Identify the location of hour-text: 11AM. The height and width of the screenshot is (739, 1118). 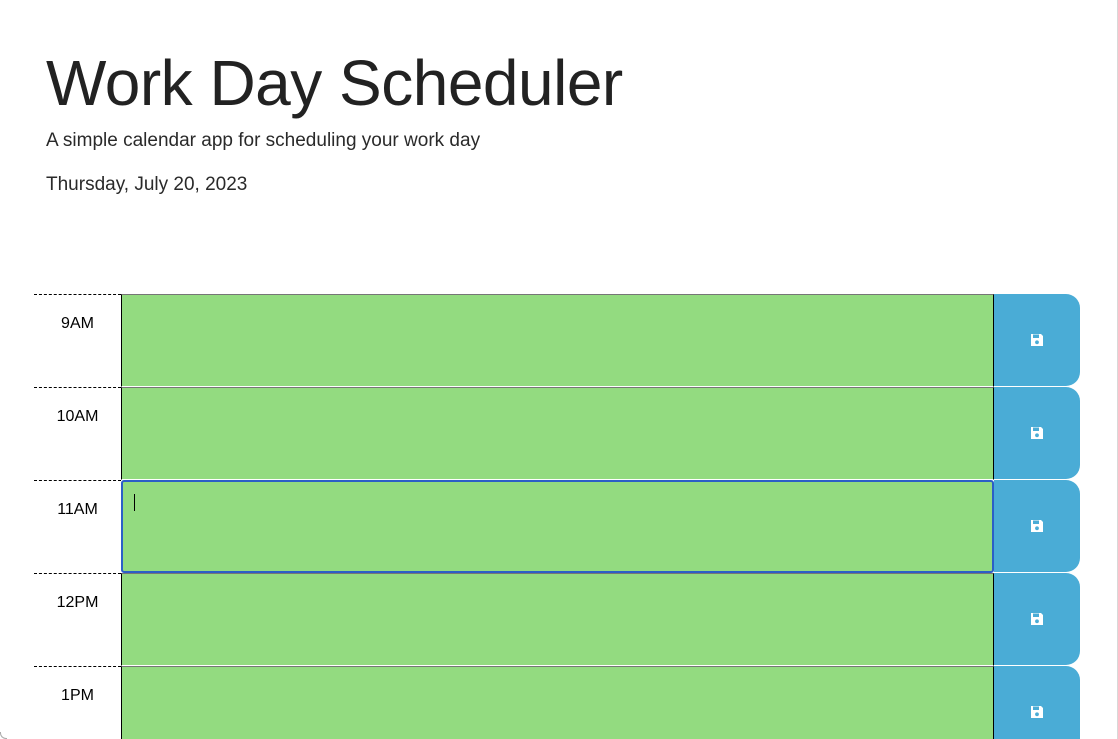
(77, 509).